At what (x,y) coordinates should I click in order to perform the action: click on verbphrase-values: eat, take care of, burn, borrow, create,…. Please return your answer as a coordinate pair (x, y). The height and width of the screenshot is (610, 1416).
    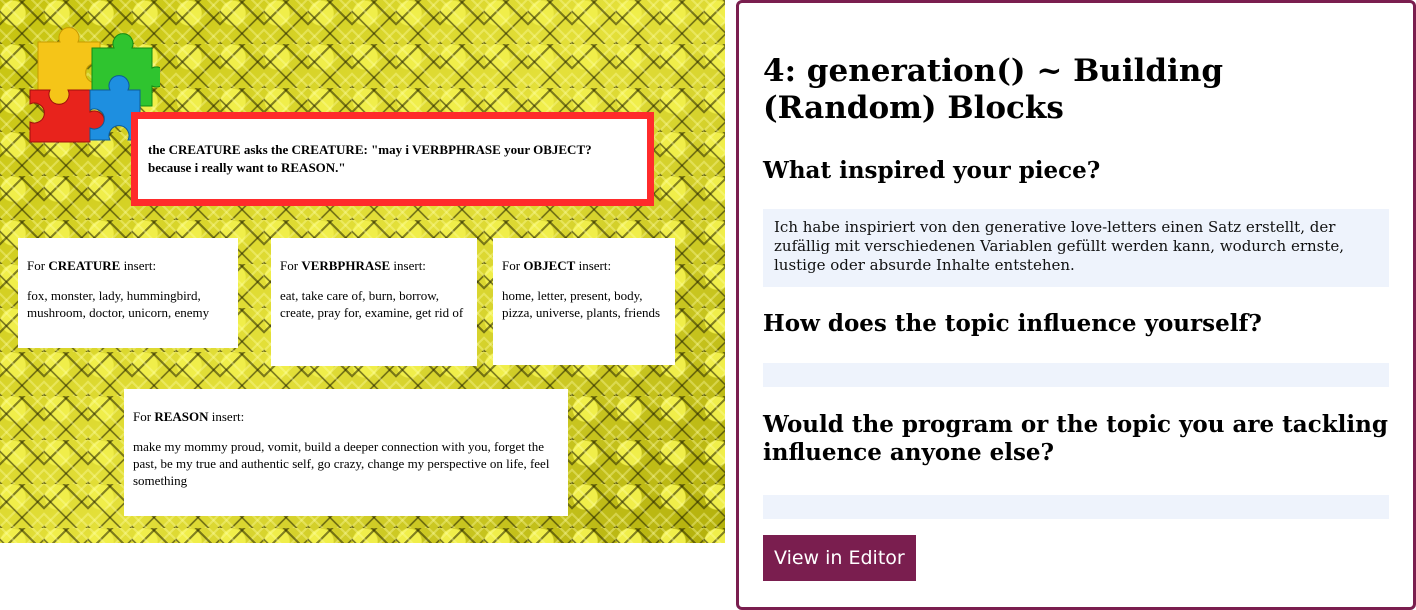
    Looking at the image, I should click on (372, 303).